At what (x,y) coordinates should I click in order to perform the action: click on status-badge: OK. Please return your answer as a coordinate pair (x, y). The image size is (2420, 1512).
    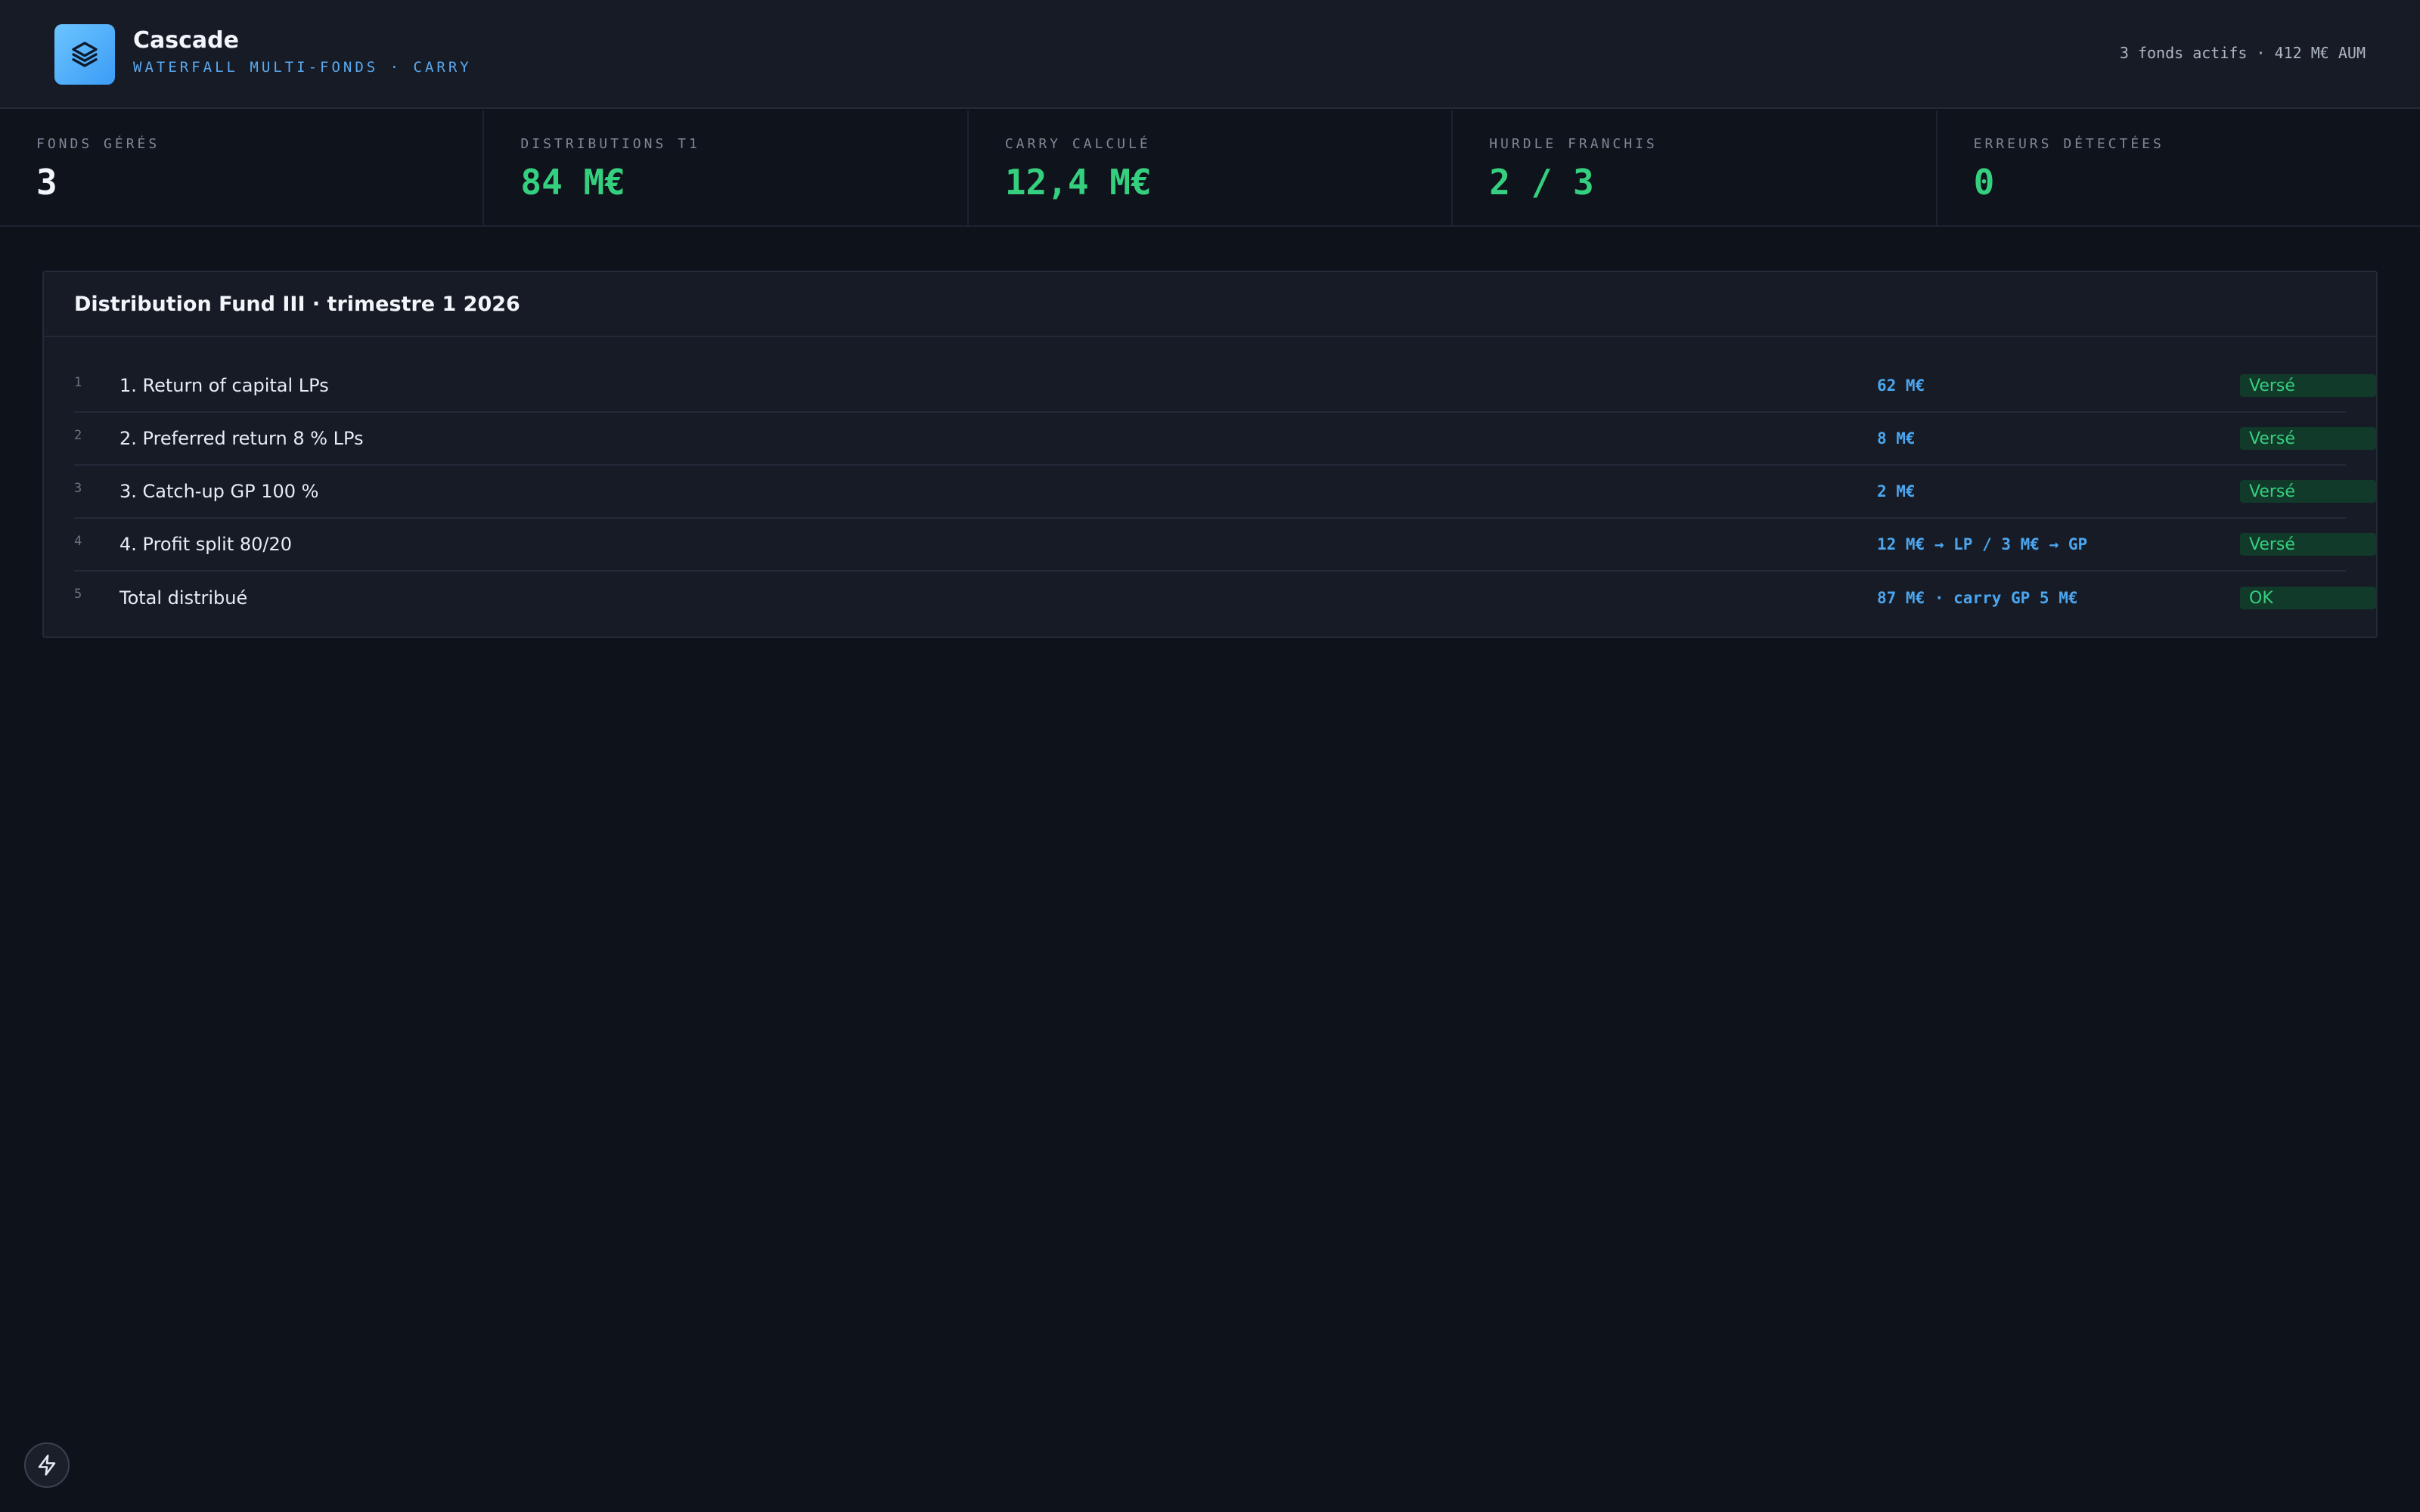
    Looking at the image, I should click on (2308, 598).